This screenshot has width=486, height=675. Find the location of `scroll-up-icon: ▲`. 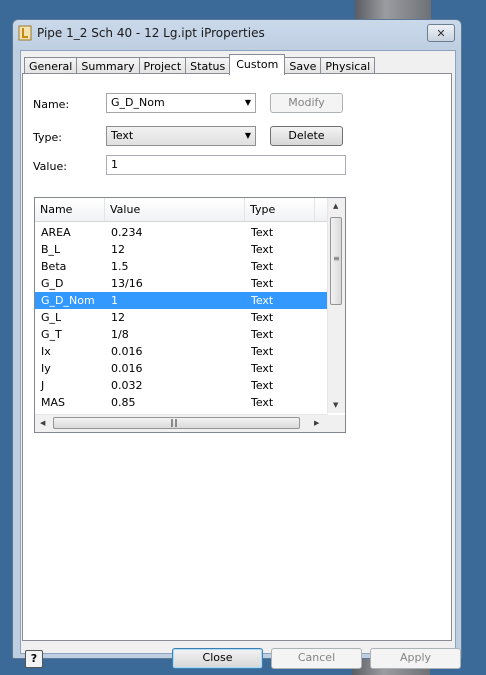

scroll-up-icon: ▲ is located at coordinates (335, 206).